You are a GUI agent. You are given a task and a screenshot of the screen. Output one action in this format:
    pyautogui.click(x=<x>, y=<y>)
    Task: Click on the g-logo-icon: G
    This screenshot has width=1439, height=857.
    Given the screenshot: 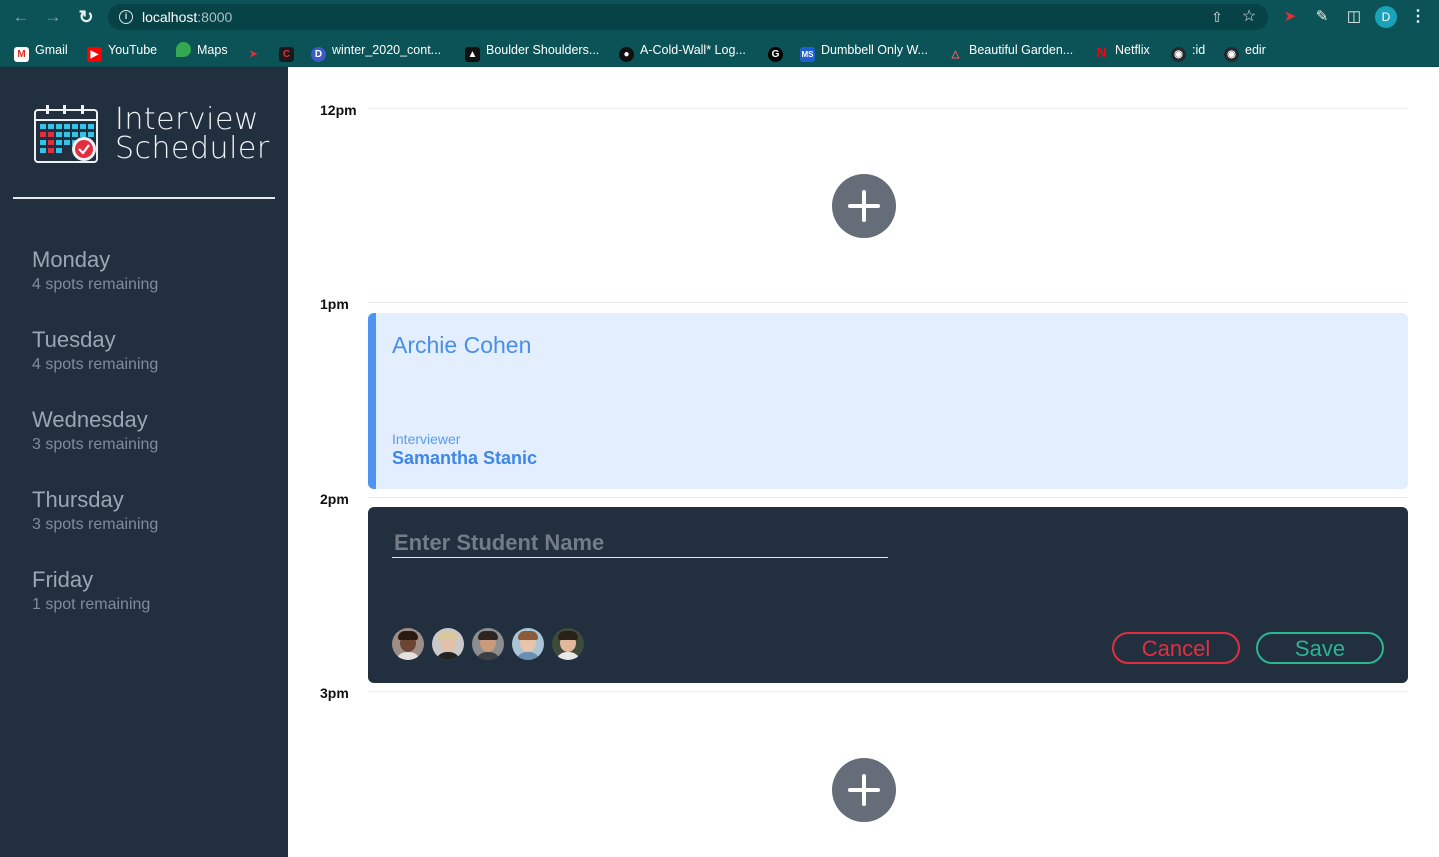 What is the action you would take?
    pyautogui.click(x=775, y=54)
    